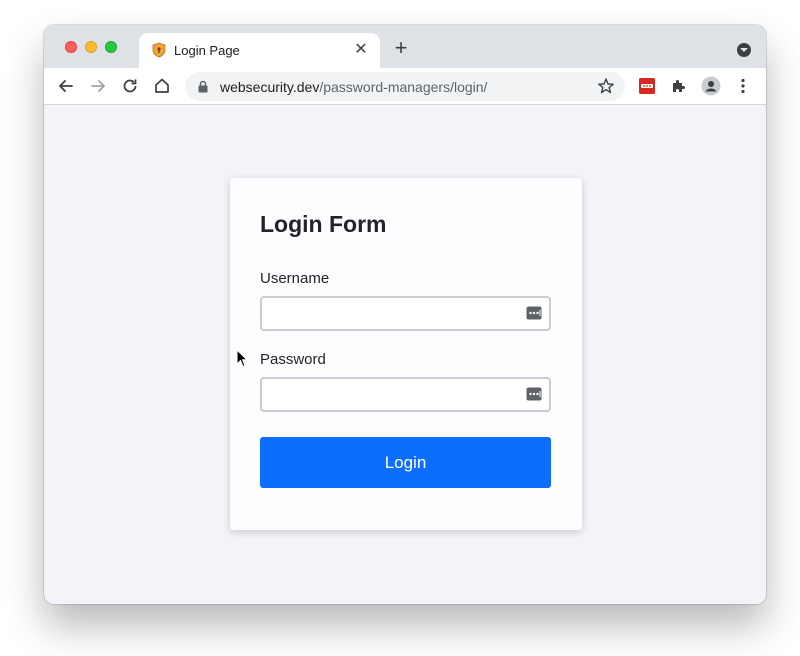  Describe the element at coordinates (162, 86) in the screenshot. I see `home-icon` at that location.